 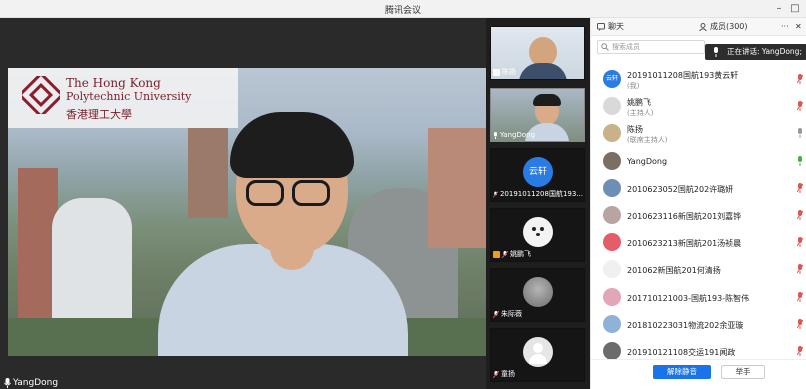 I want to click on member-row: 姚鹏飞 (主持人), so click(x=698, y=106).